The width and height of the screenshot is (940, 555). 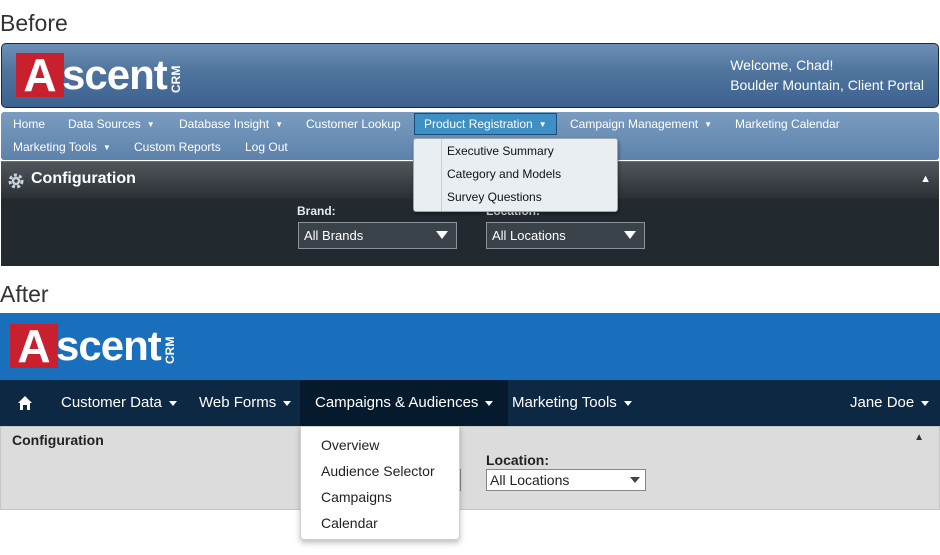 What do you see at coordinates (349, 523) in the screenshot?
I see `menu-item-calendar: Calendar` at bounding box center [349, 523].